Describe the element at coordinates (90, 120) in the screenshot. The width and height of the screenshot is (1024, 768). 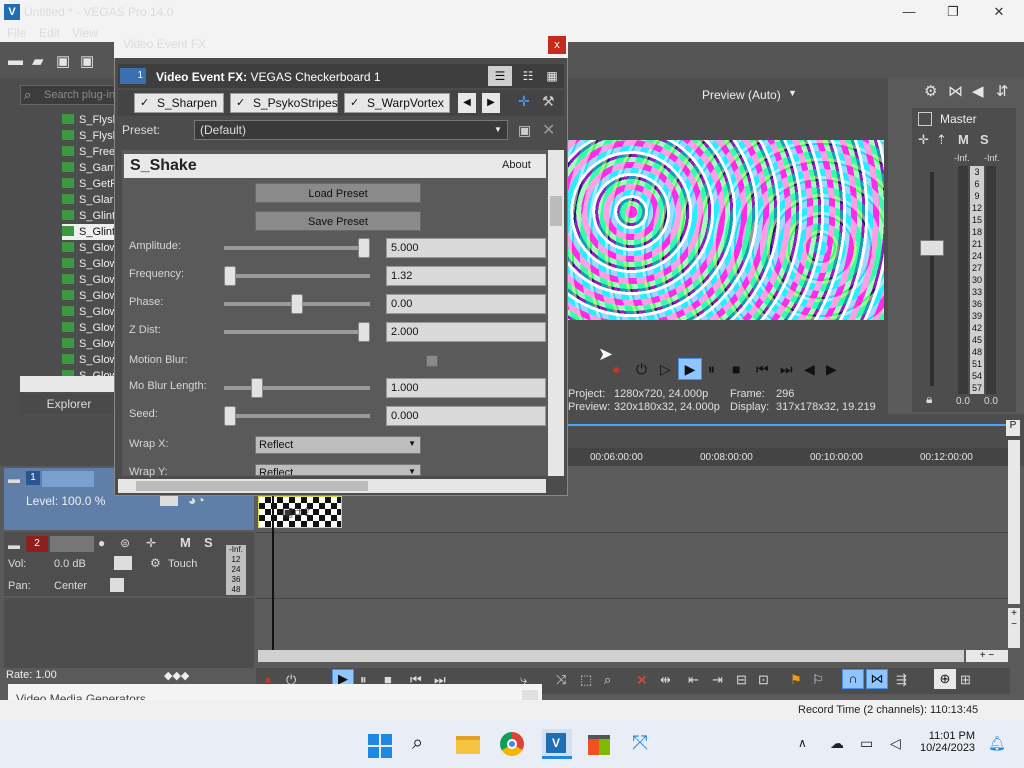
I see `plugin-tree-item: S_Flysl` at that location.